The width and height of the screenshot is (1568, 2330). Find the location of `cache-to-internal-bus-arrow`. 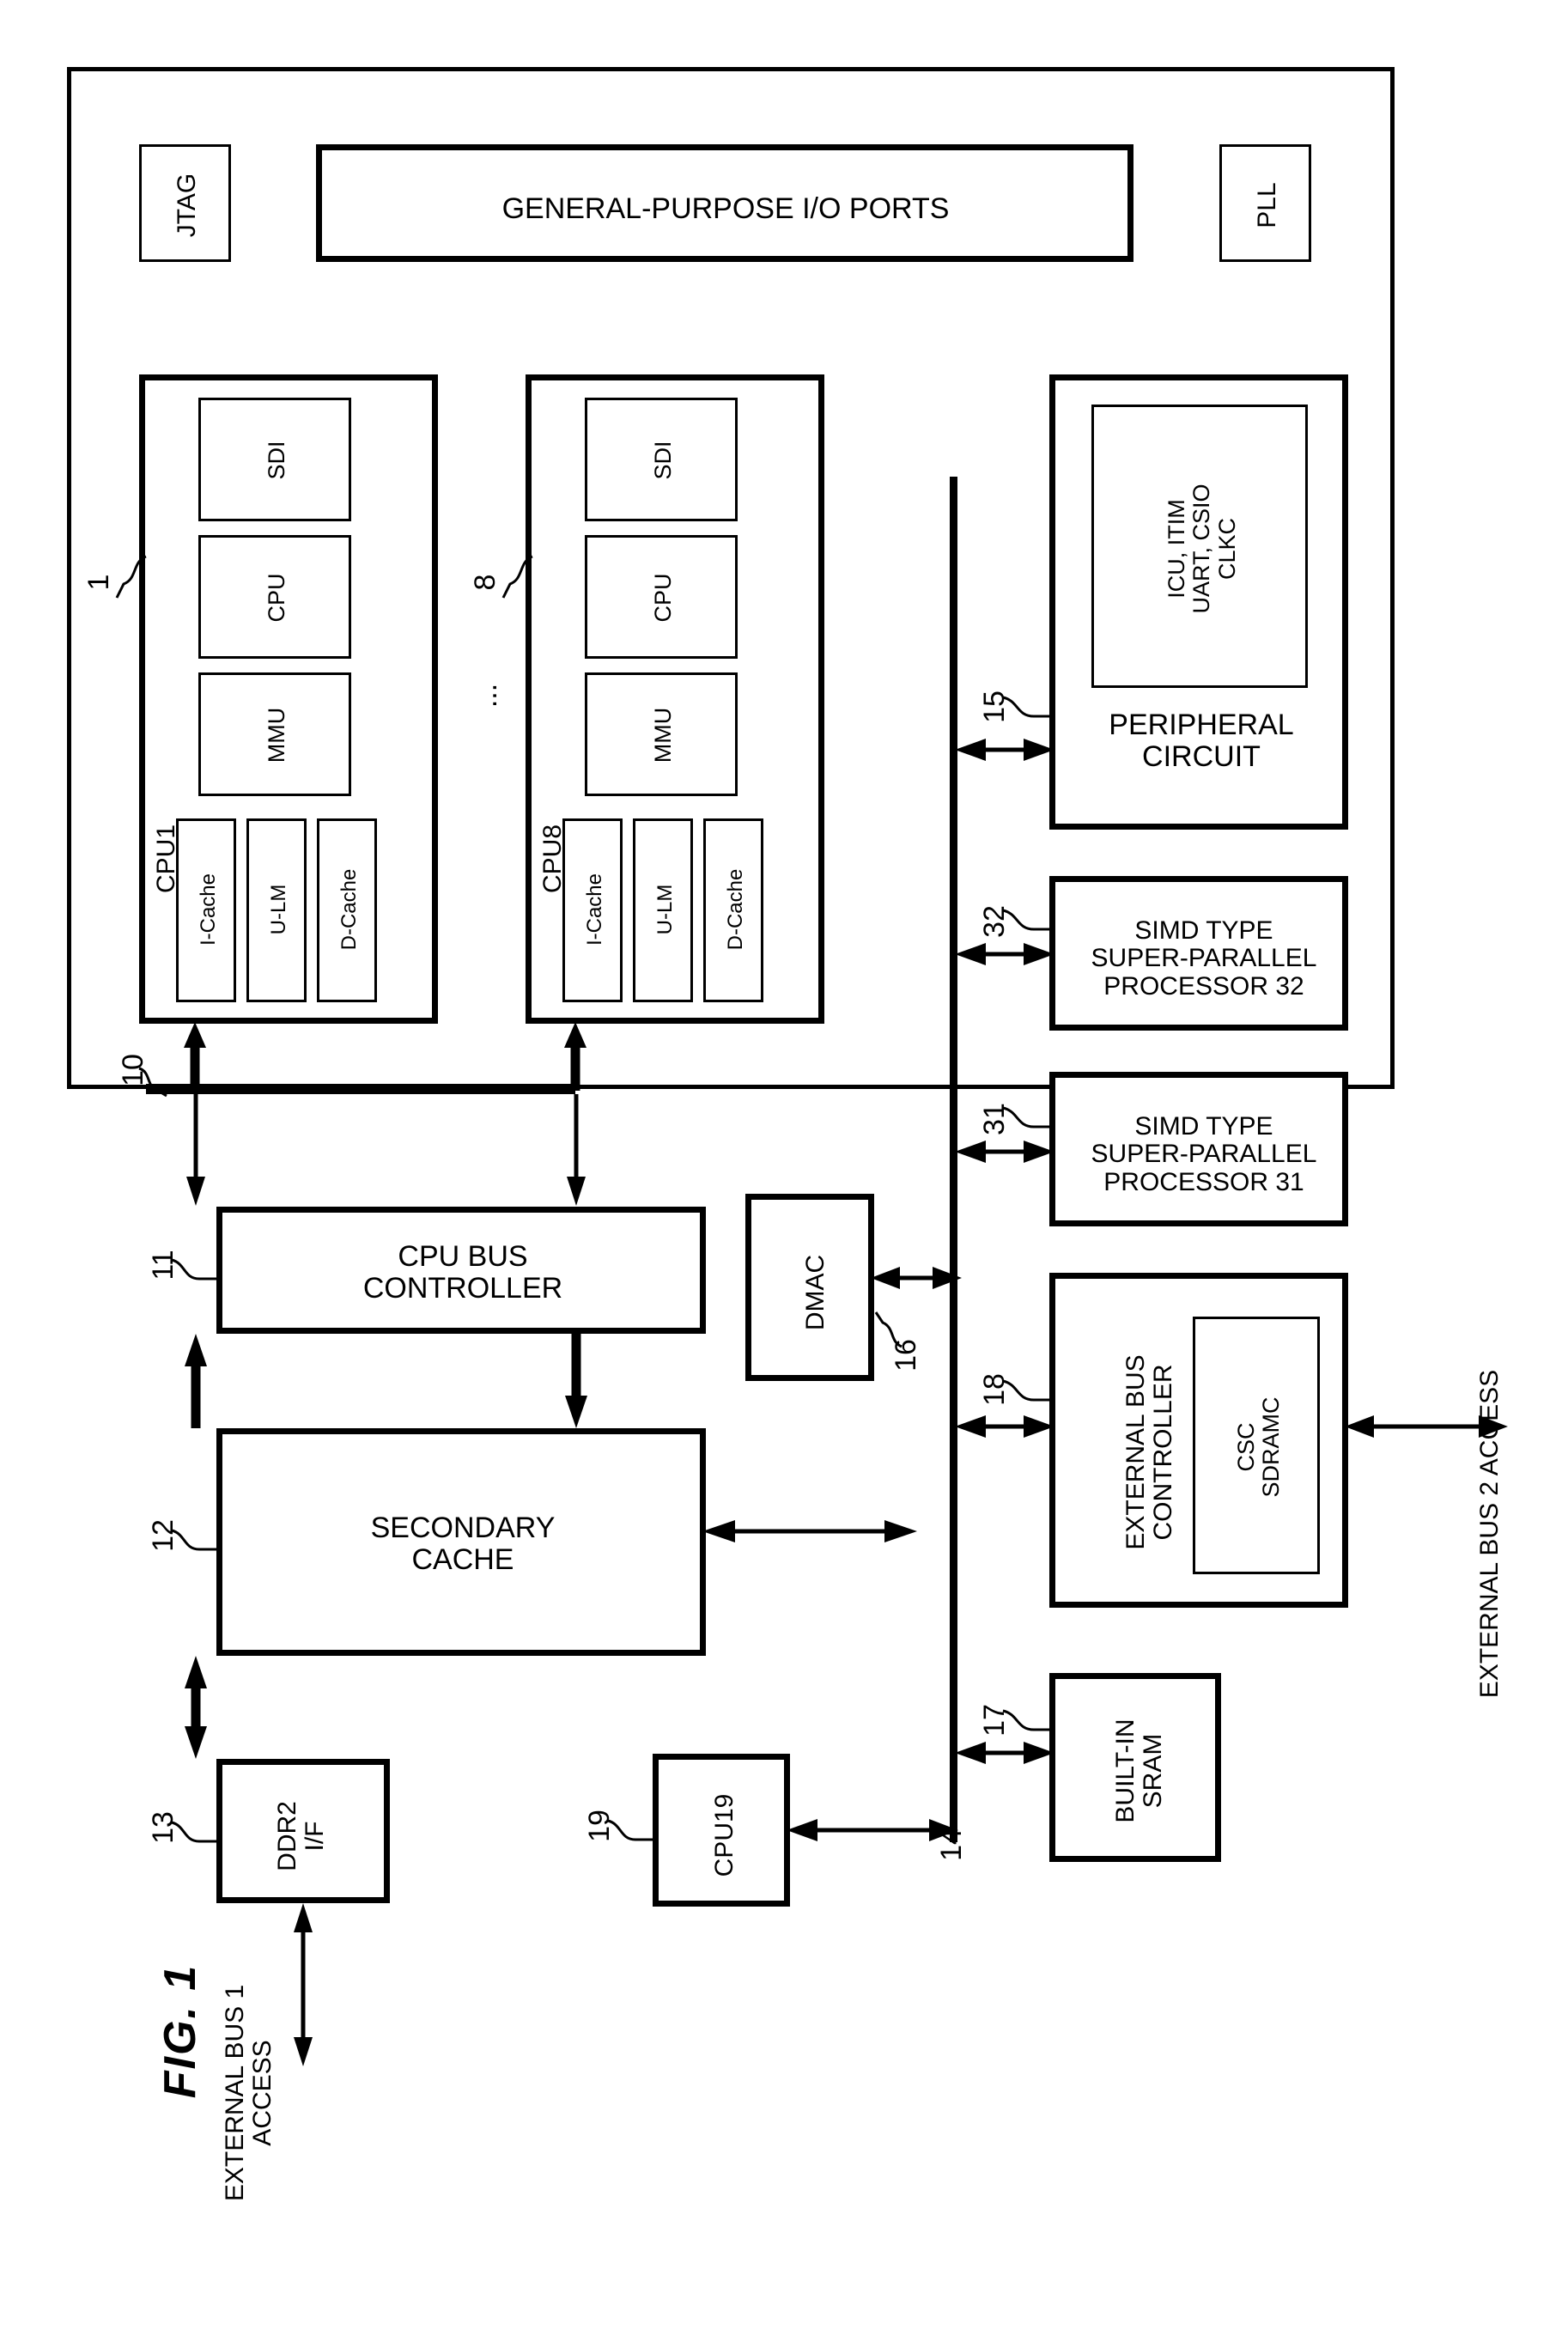

cache-to-internal-bus-arrow is located at coordinates (809, 1531).